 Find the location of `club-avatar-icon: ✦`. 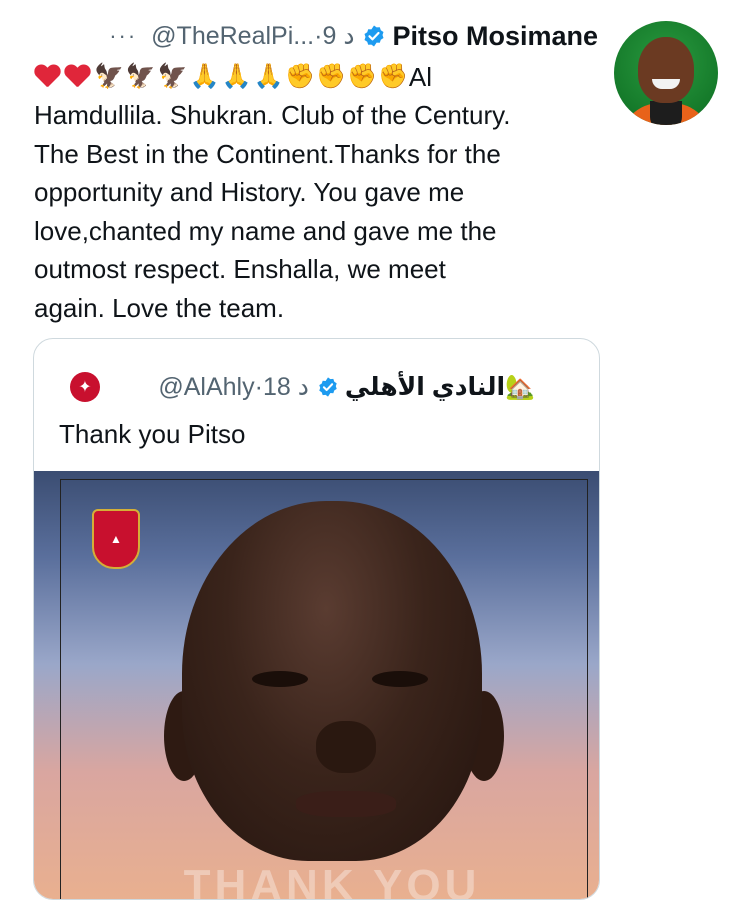

club-avatar-icon: ✦ is located at coordinates (85, 387).